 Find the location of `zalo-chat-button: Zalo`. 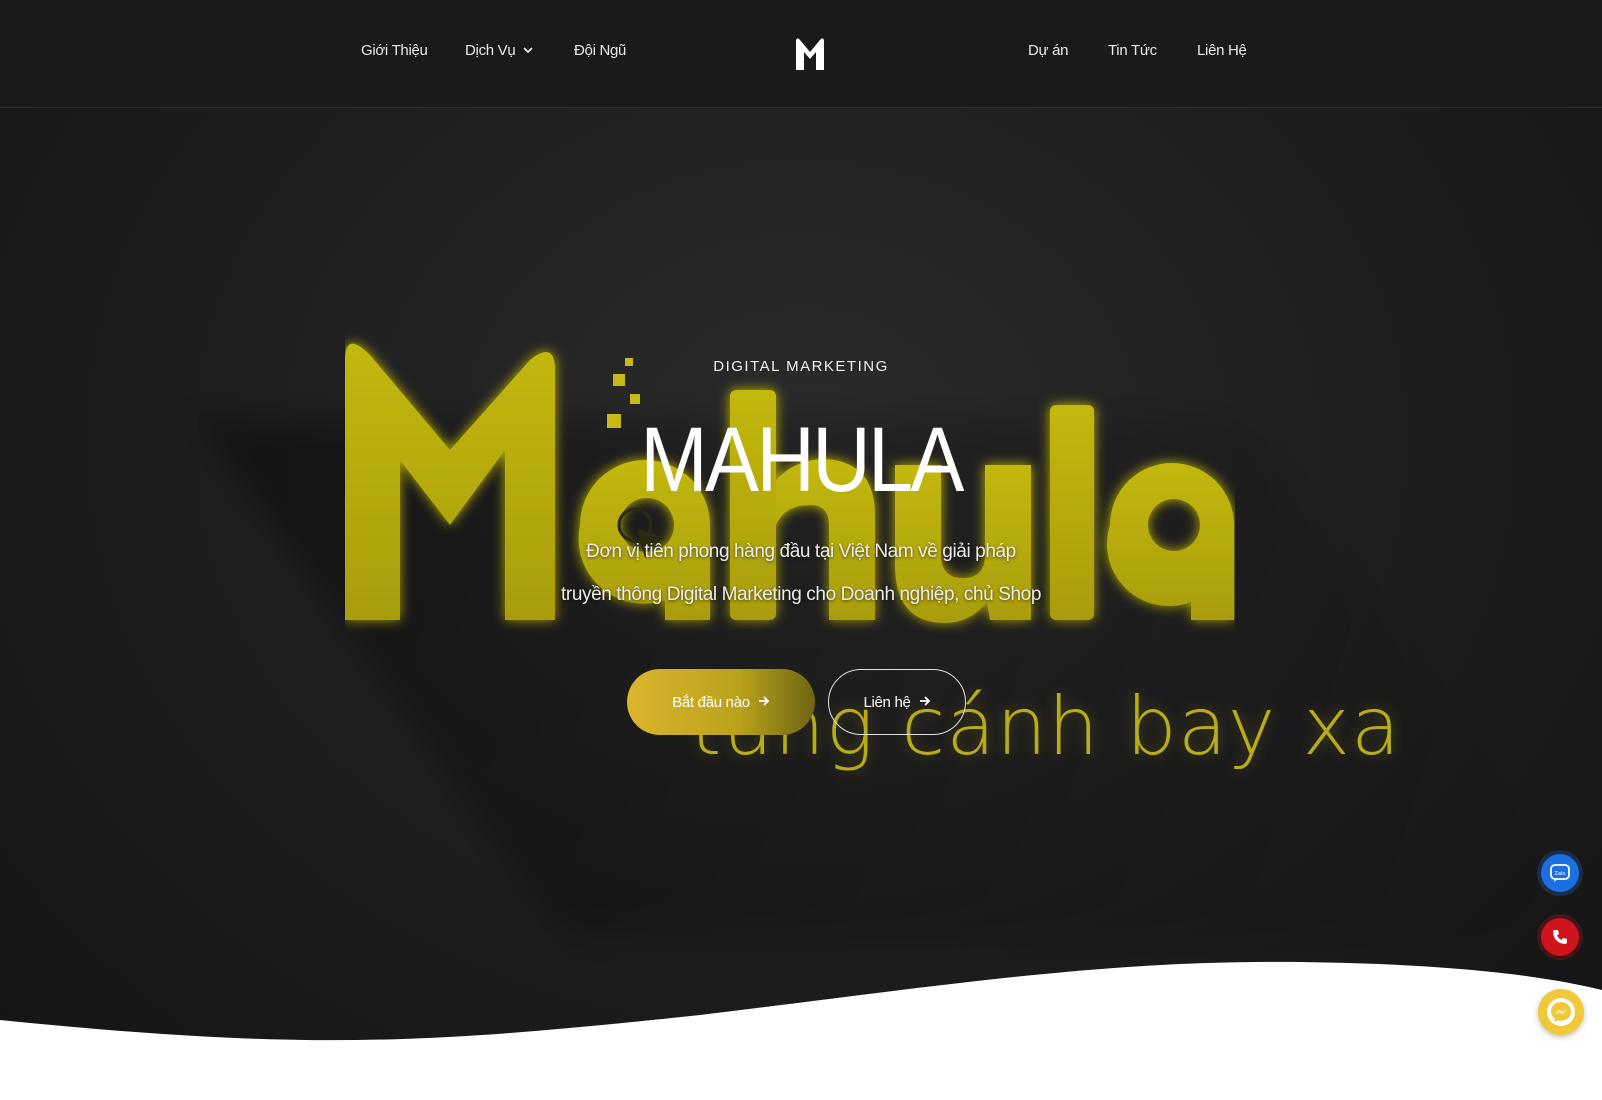

zalo-chat-button: Zalo is located at coordinates (1560, 873).